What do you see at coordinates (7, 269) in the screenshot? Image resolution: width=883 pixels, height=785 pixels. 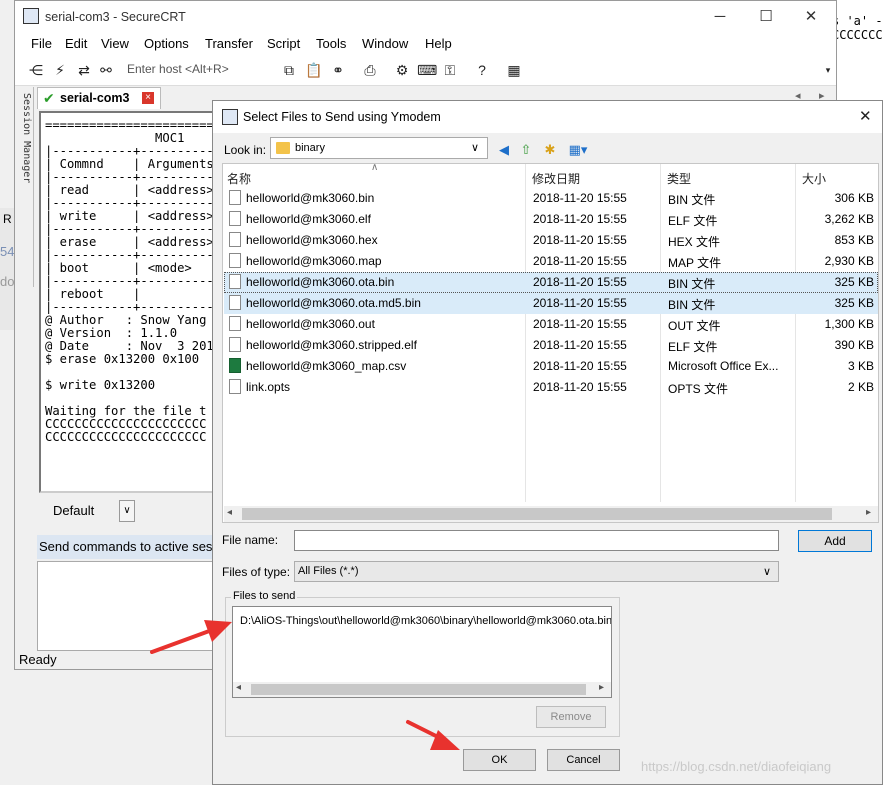 I see `background-window-edge: R 54 do` at bounding box center [7, 269].